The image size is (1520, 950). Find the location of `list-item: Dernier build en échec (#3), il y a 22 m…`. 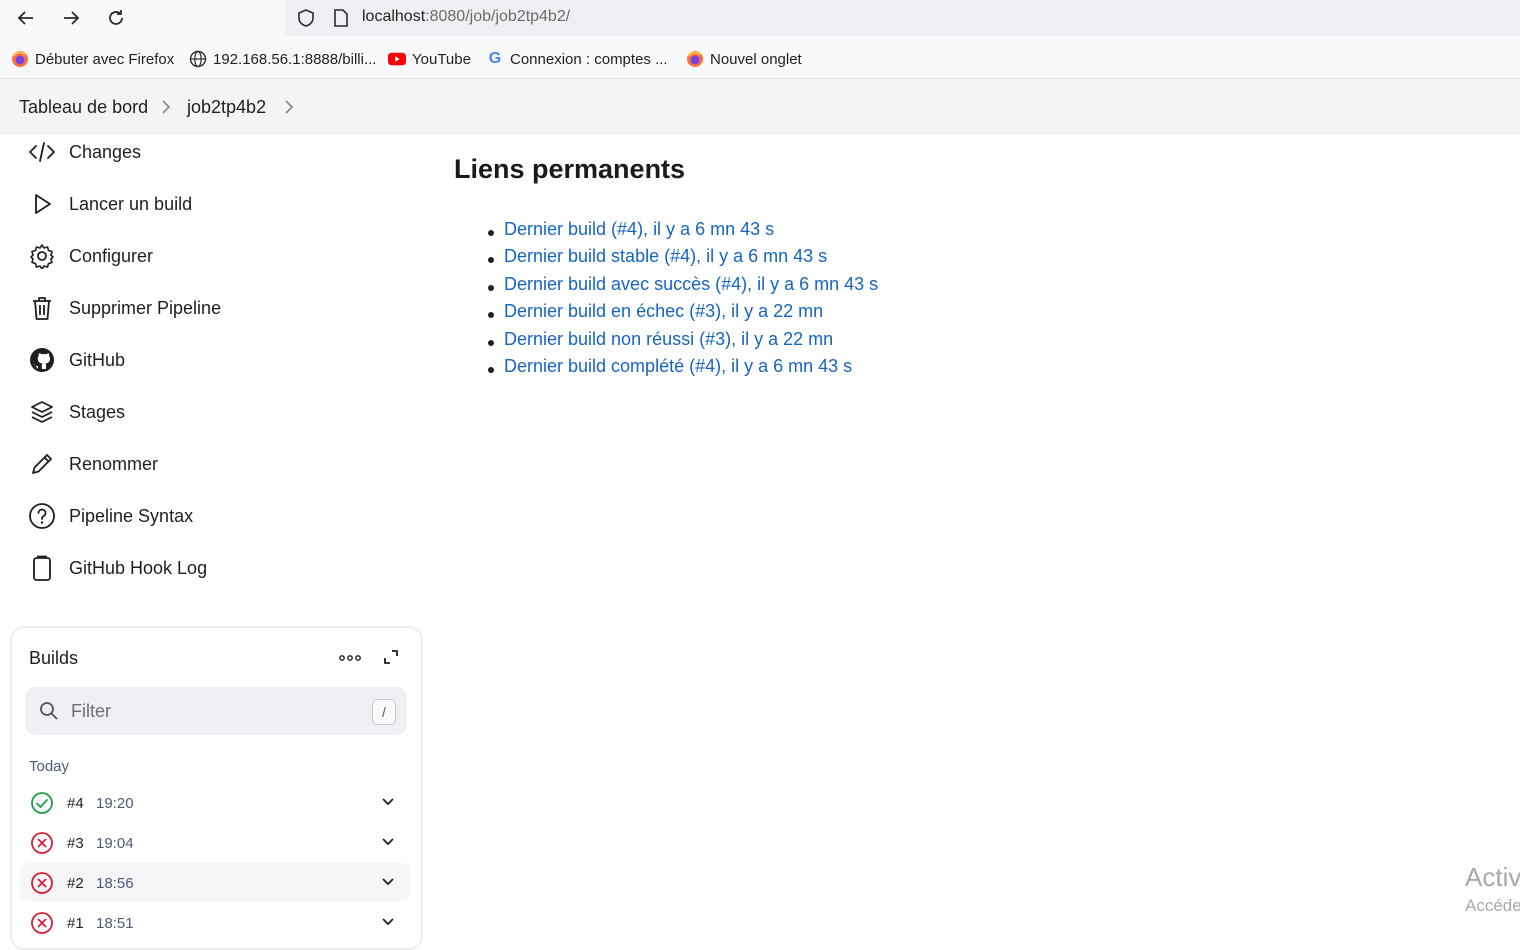

list-item: Dernier build en échec (#3), il y a 22 m… is located at coordinates (682, 314).